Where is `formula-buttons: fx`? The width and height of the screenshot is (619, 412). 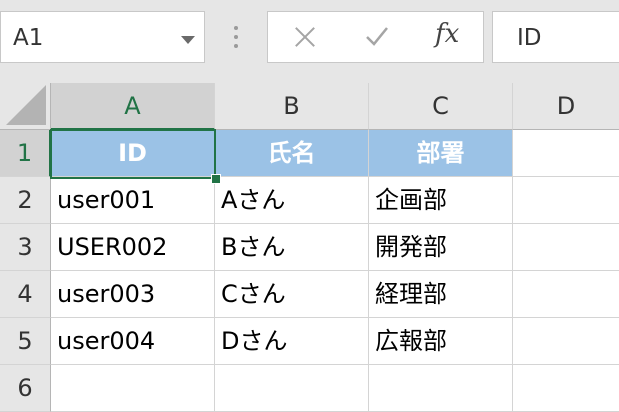
formula-buttons: fx is located at coordinates (375, 37).